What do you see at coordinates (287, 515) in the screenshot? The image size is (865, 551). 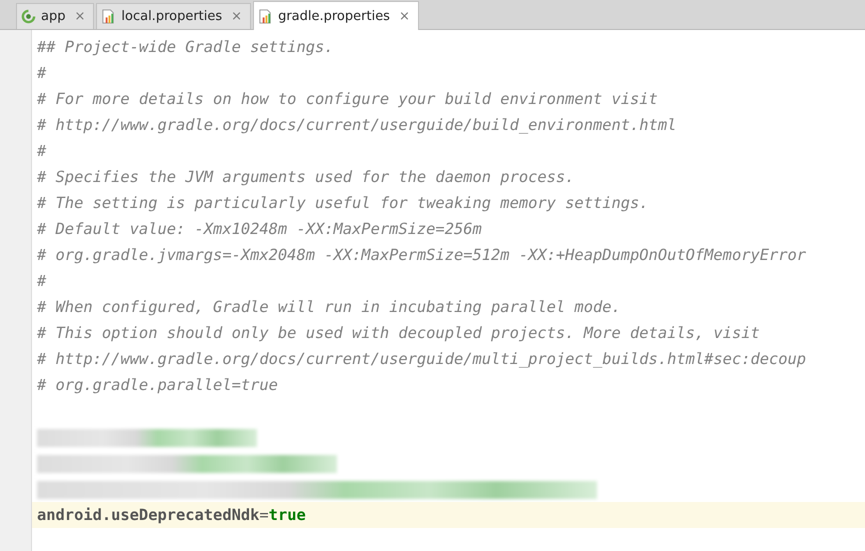 I see `property-value: true` at bounding box center [287, 515].